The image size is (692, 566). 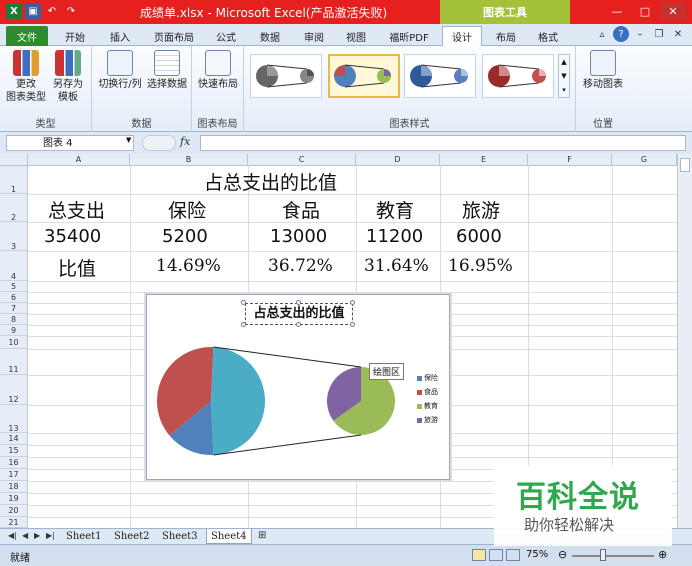 I want to click on cell: 旅游, so click(x=481, y=209).